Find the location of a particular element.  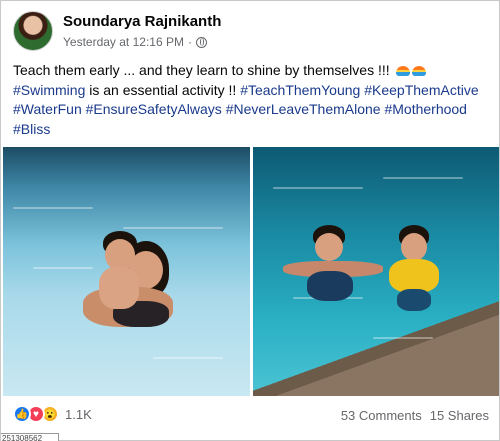

post-stats: 53 Comments 15 Shares is located at coordinates (415, 415).